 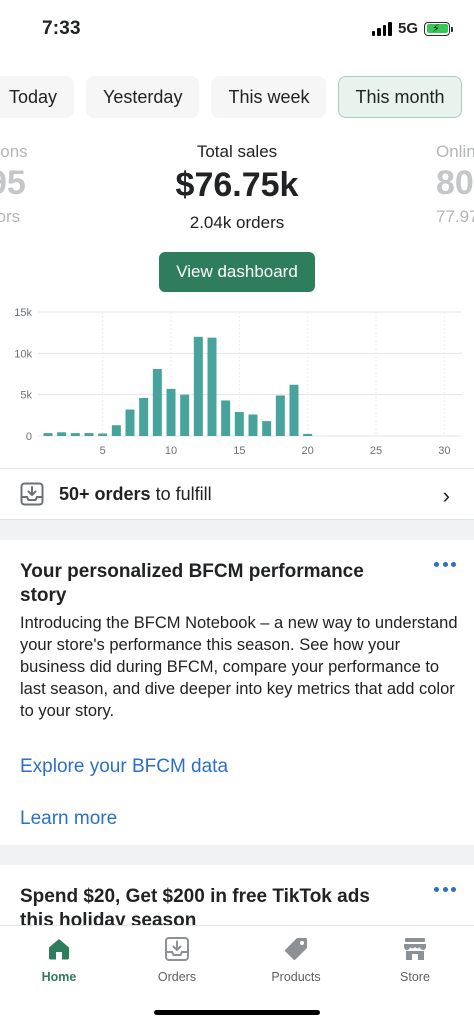 What do you see at coordinates (59, 949) in the screenshot?
I see `home-icon` at bounding box center [59, 949].